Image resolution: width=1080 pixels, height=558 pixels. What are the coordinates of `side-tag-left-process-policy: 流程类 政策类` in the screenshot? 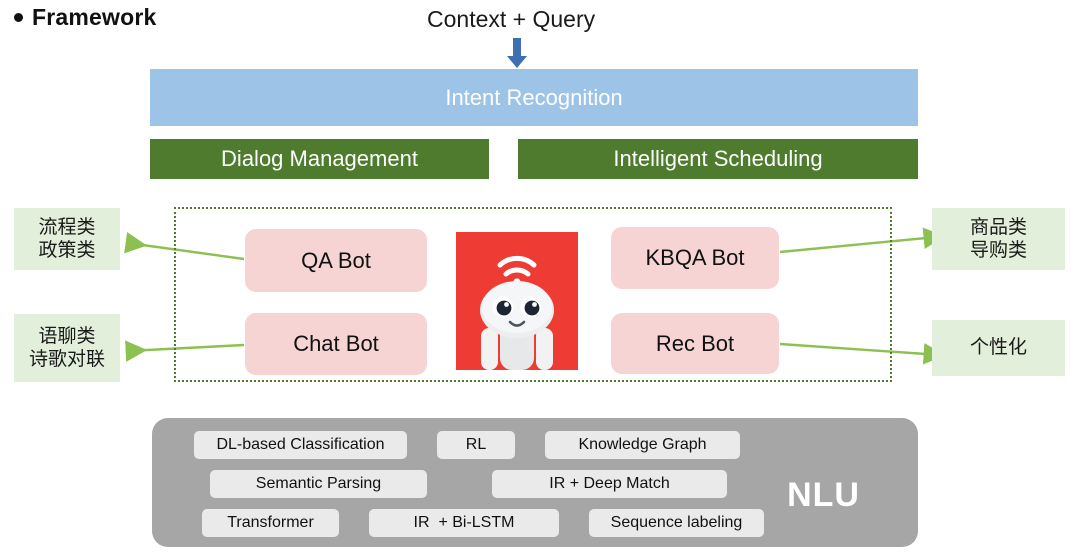 It's located at (67, 239).